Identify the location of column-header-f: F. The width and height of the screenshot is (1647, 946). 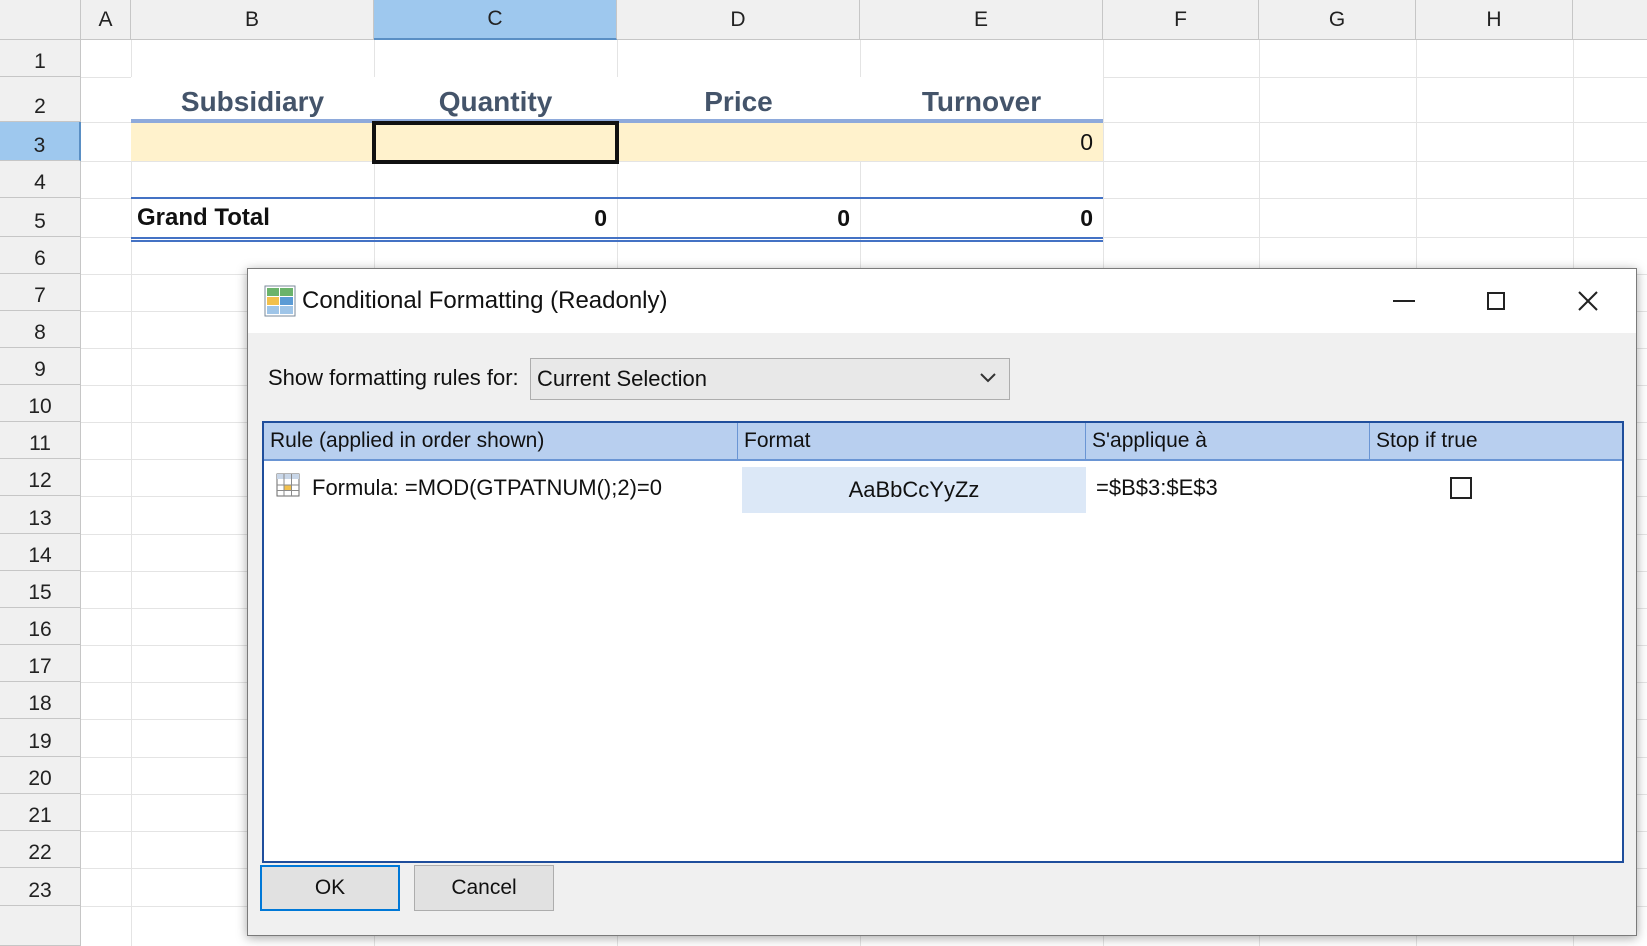
(1181, 20).